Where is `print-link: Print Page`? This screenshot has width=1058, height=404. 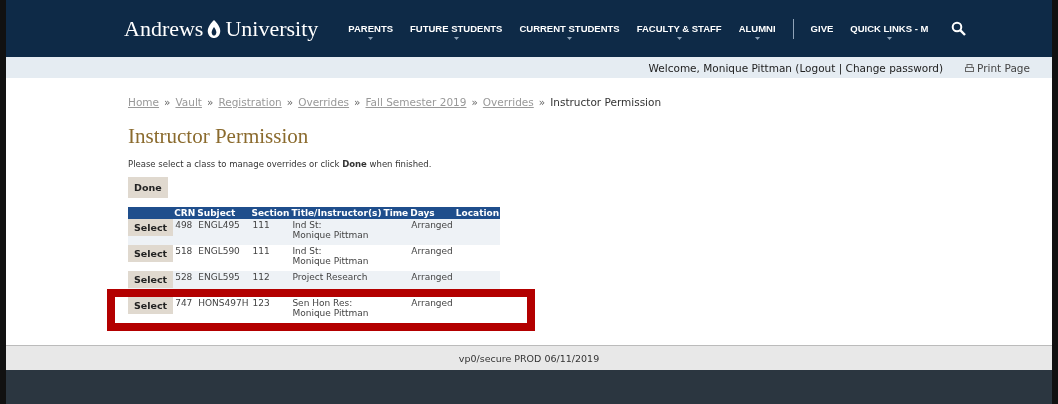
print-link: Print Page is located at coordinates (1003, 67).